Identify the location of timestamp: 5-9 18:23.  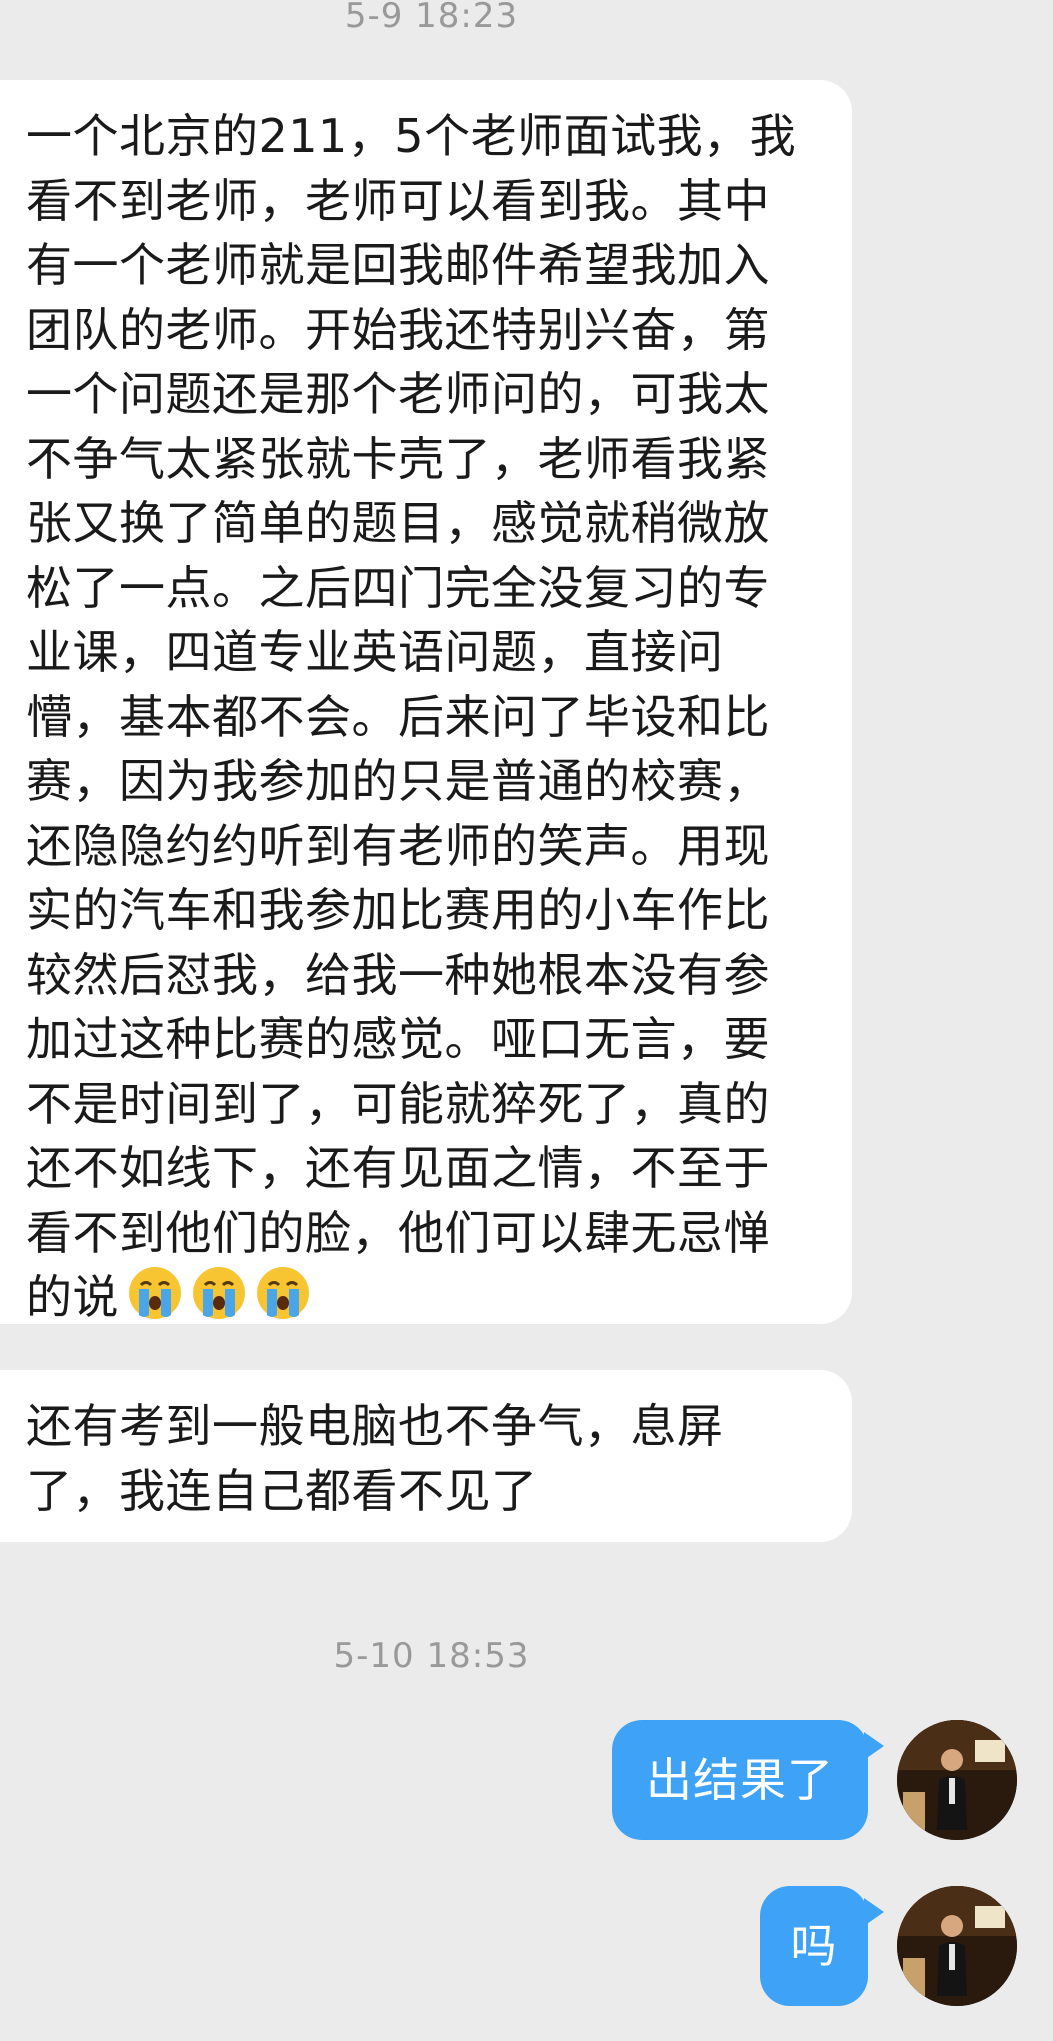
(431, 18).